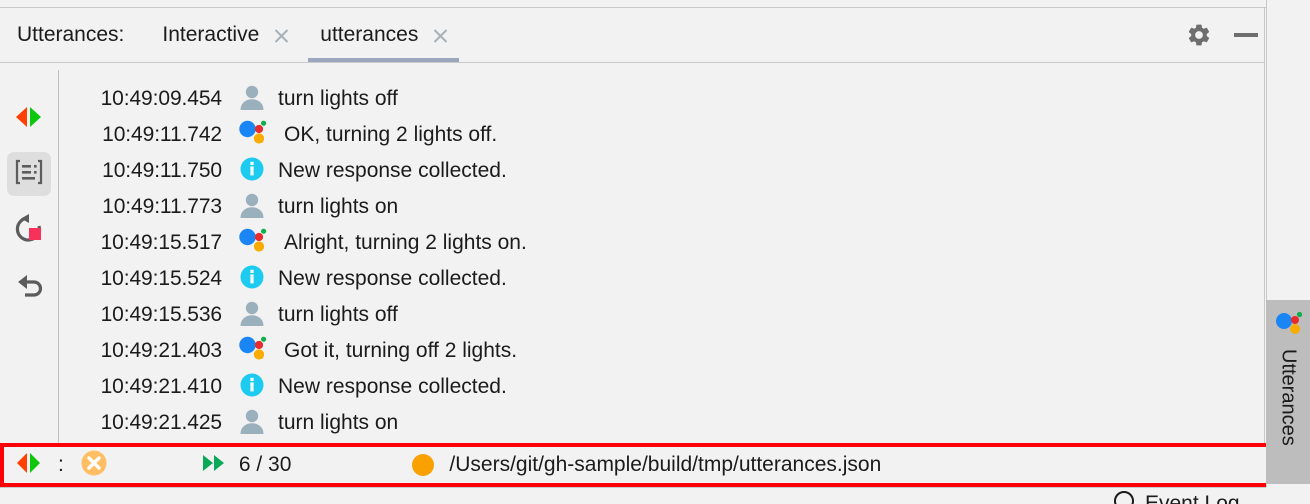  I want to click on log-row: 10:49:11.750 New response collected., so click(662, 171).